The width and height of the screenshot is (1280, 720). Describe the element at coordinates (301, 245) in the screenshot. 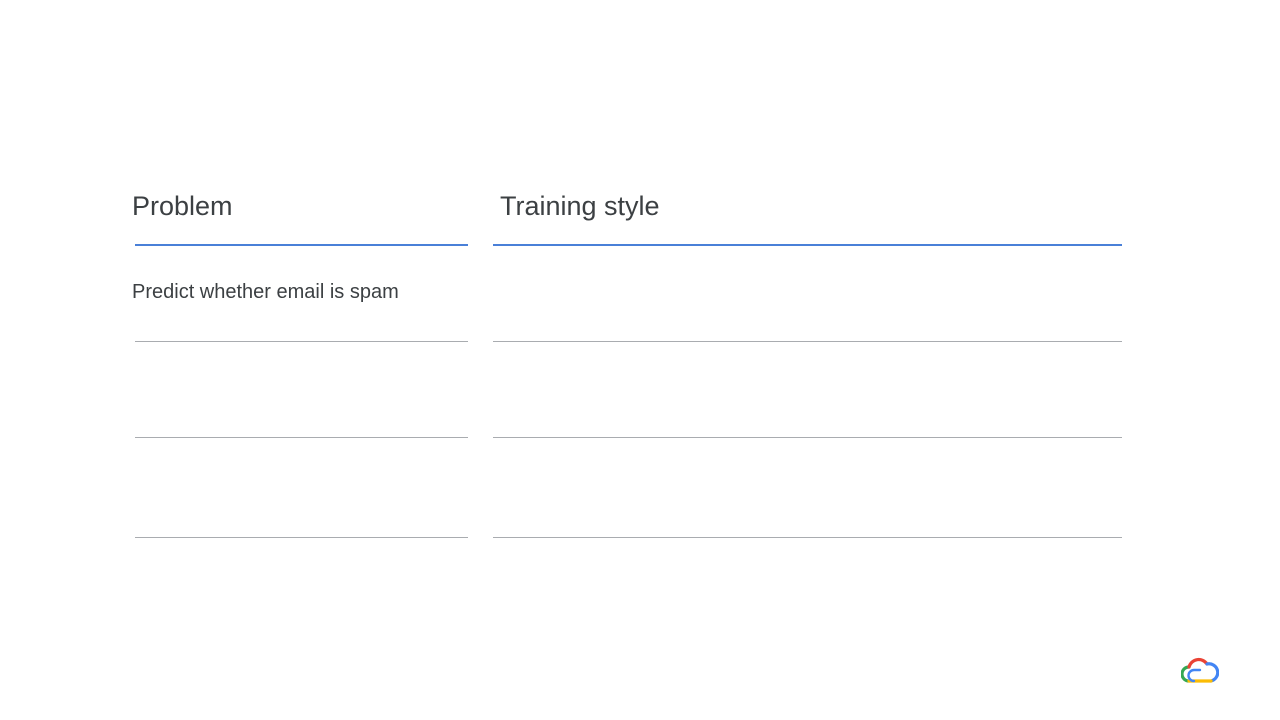

I see `header-rule-problem` at that location.